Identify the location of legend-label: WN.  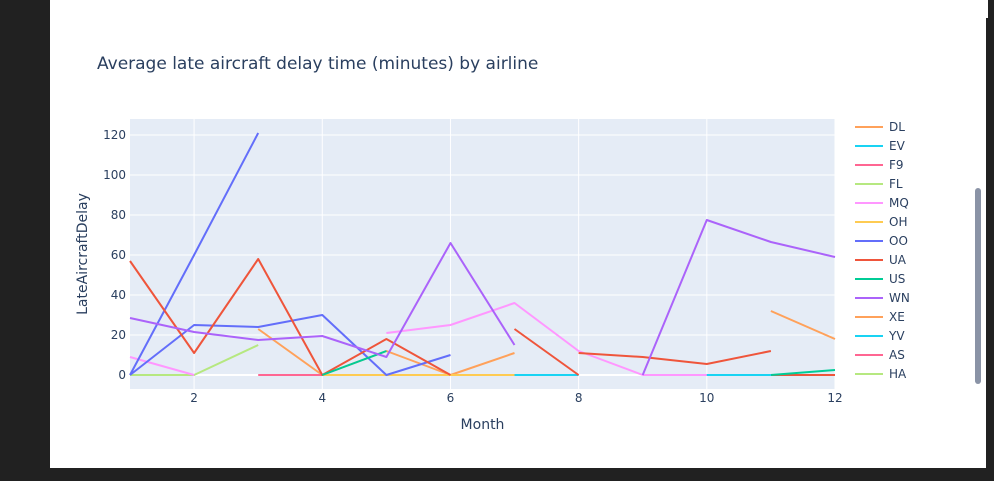
(899, 298).